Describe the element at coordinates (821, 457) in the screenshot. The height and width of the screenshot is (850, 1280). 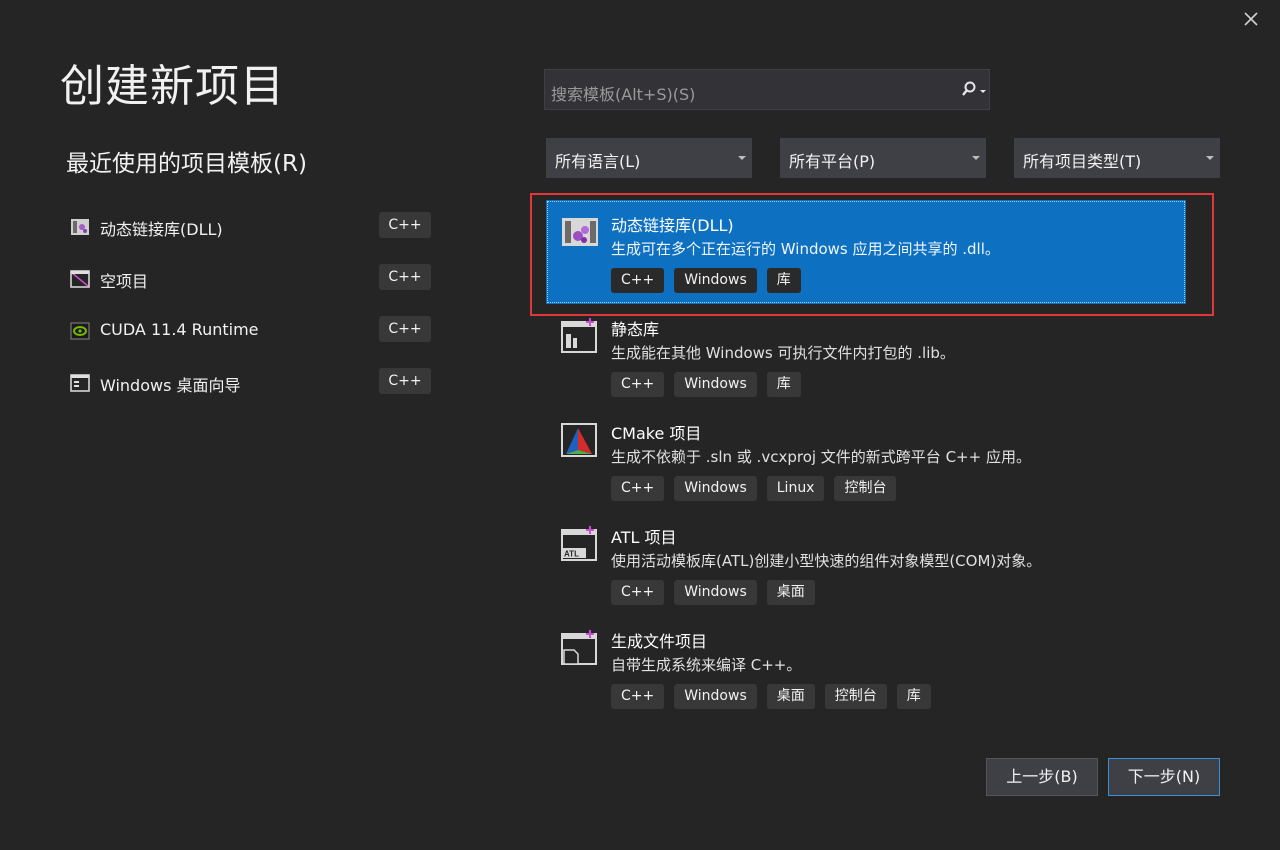
I see `template-description: 生成不依赖于 .sln 或 .vcxproj 文件的新式跨平台 C++ 应用。` at that location.